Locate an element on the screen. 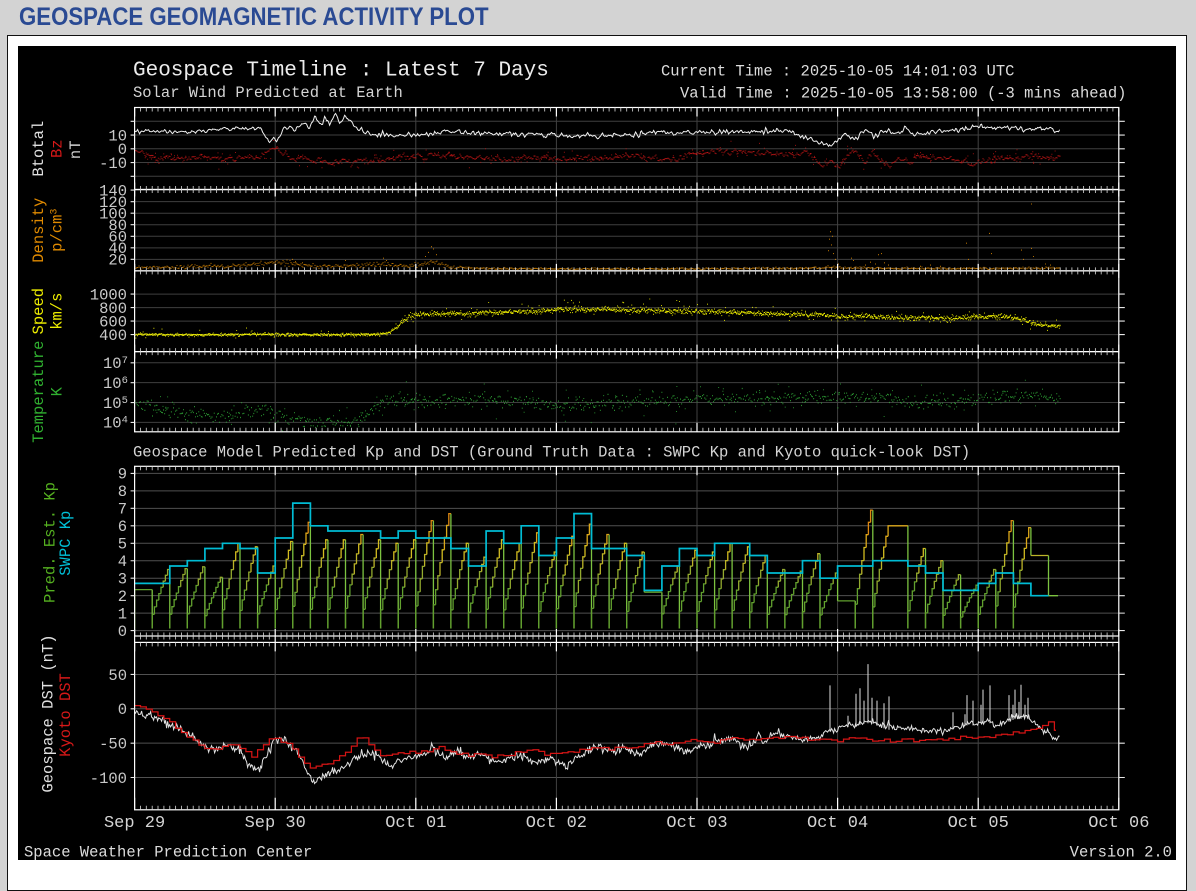 The image size is (1196, 891). svg-text: Sep 29 is located at coordinates (134, 823).